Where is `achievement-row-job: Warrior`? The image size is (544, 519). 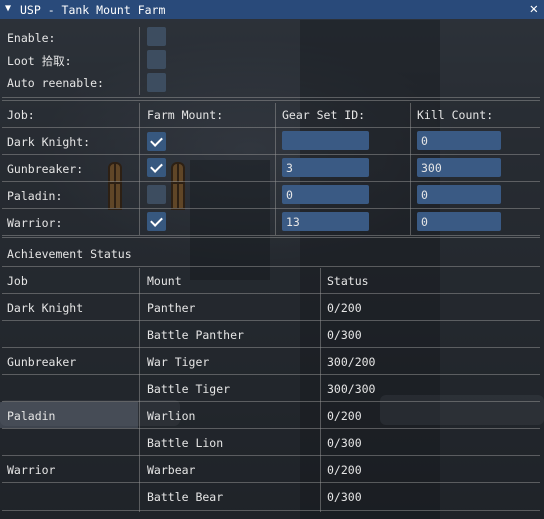
achievement-row-job: Warrior is located at coordinates (31, 470).